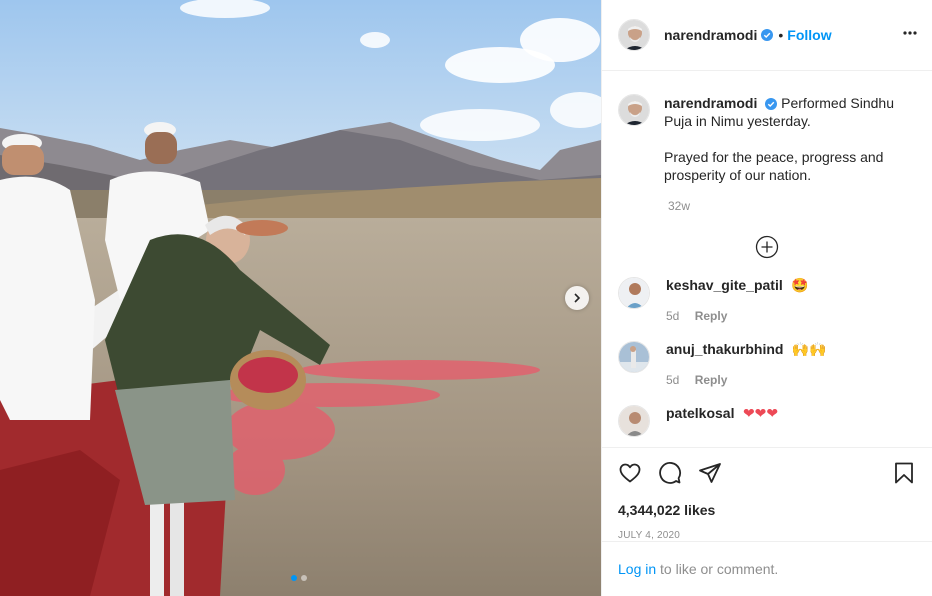 The height and width of the screenshot is (596, 932). I want to click on comment-item: keshav_gite_patil 🤩 5d Reply, so click(767, 300).